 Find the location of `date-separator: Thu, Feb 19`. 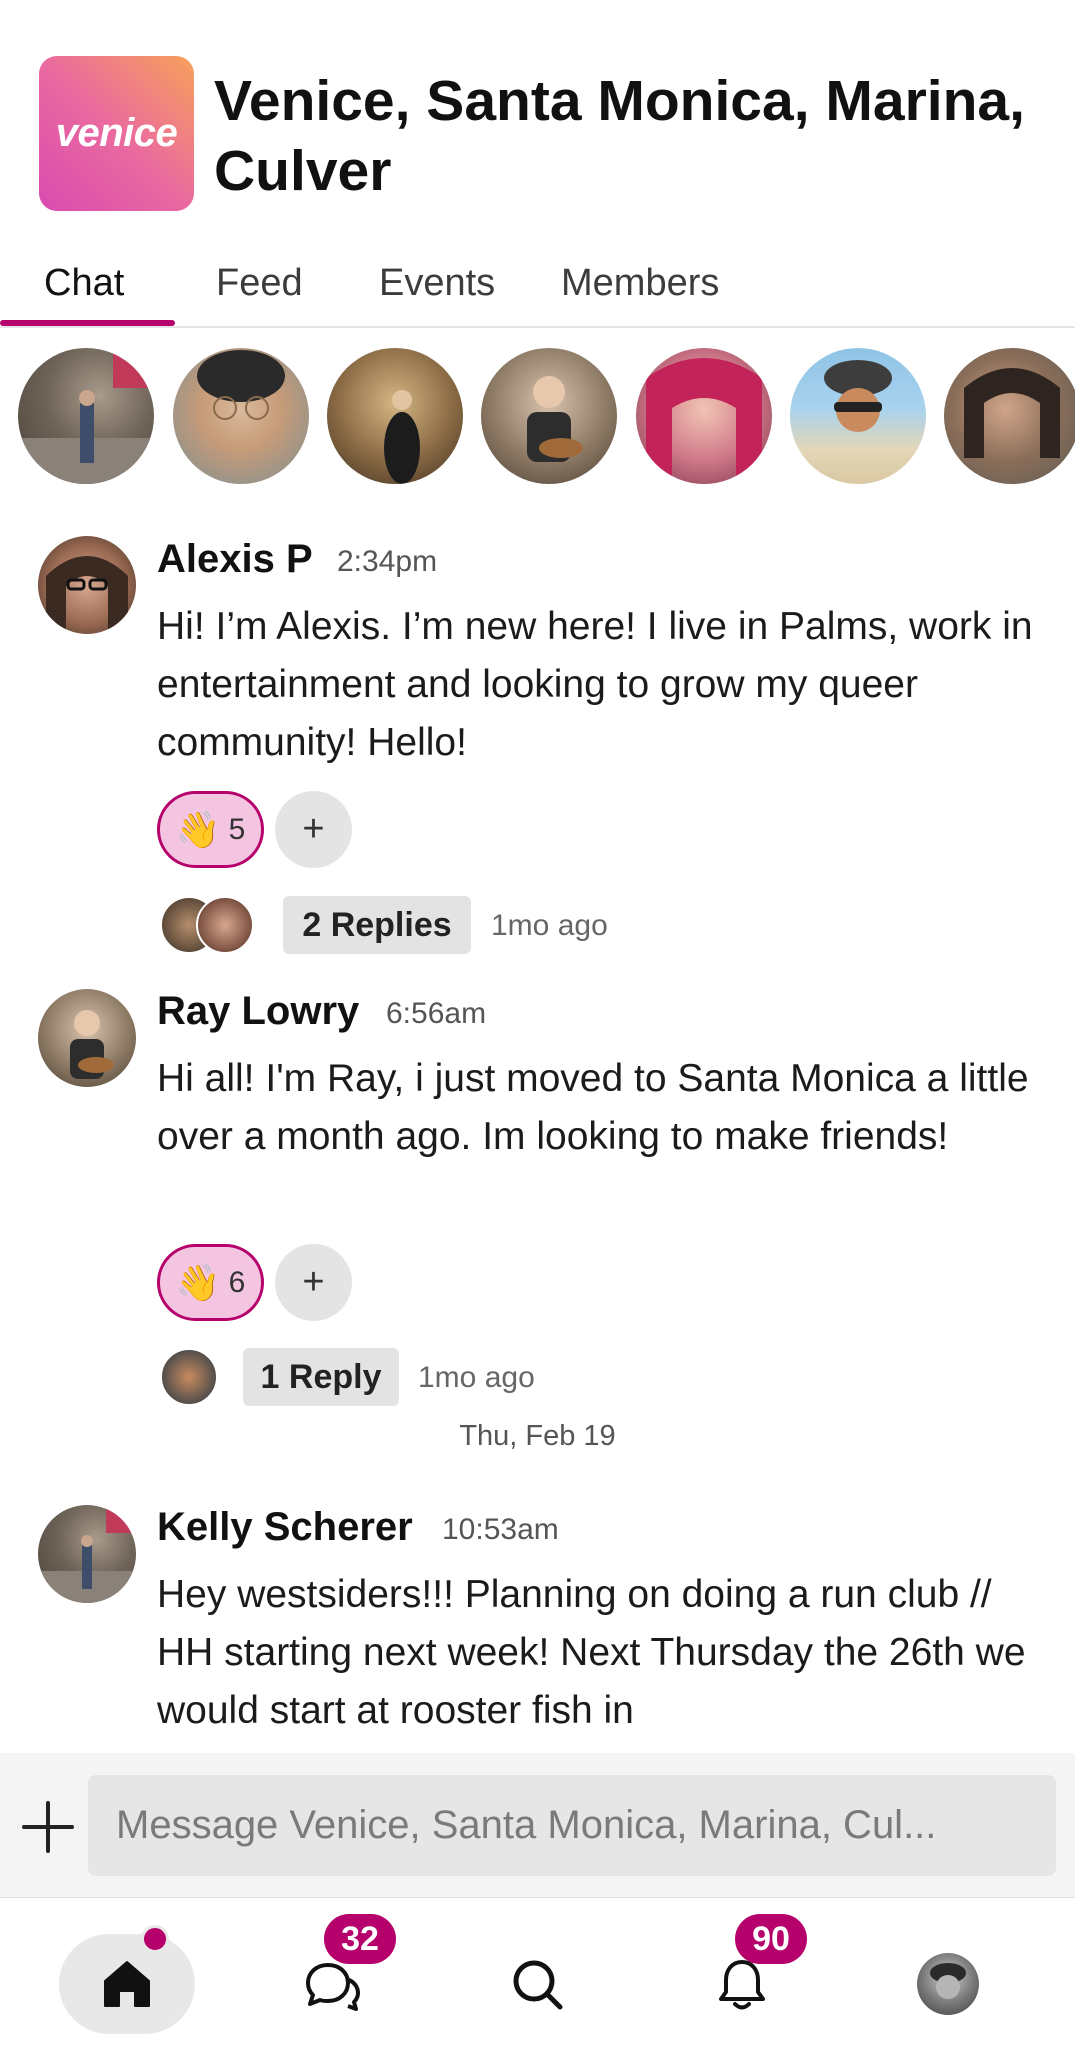

date-separator: Thu, Feb 19 is located at coordinates (537, 1436).